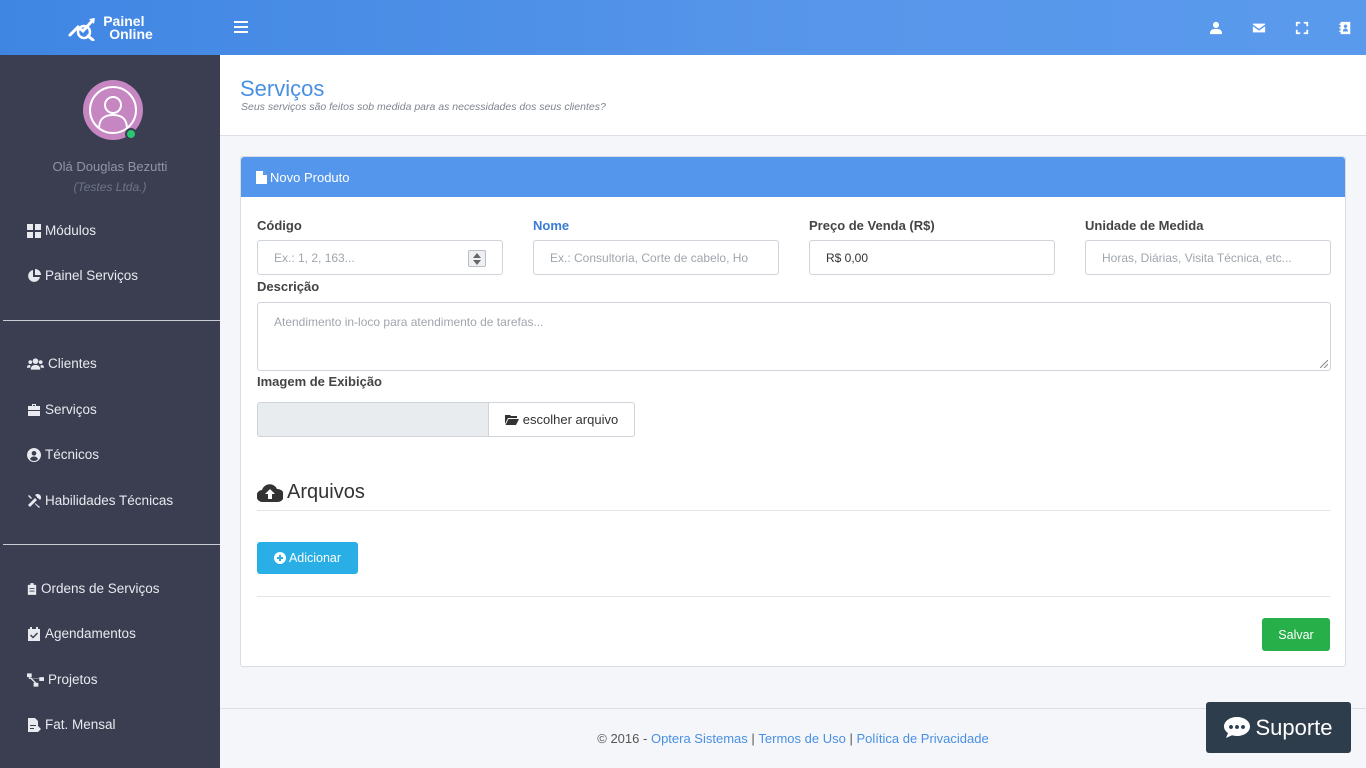 This screenshot has height=768, width=1366. What do you see at coordinates (34, 275) in the screenshot?
I see `pie-chart-icon` at bounding box center [34, 275].